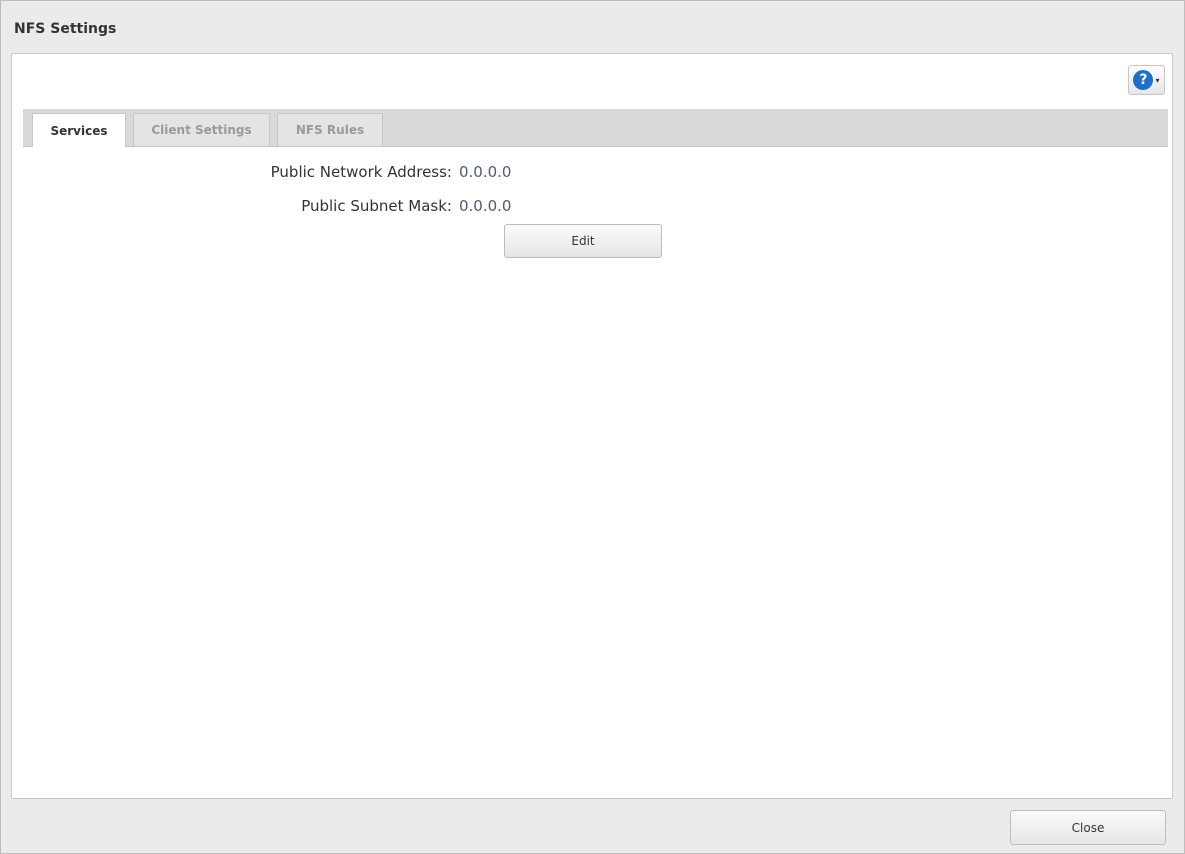 This screenshot has width=1185, height=854. I want to click on public-subnet-mask-label: Public Subnet Mask:, so click(376, 206).